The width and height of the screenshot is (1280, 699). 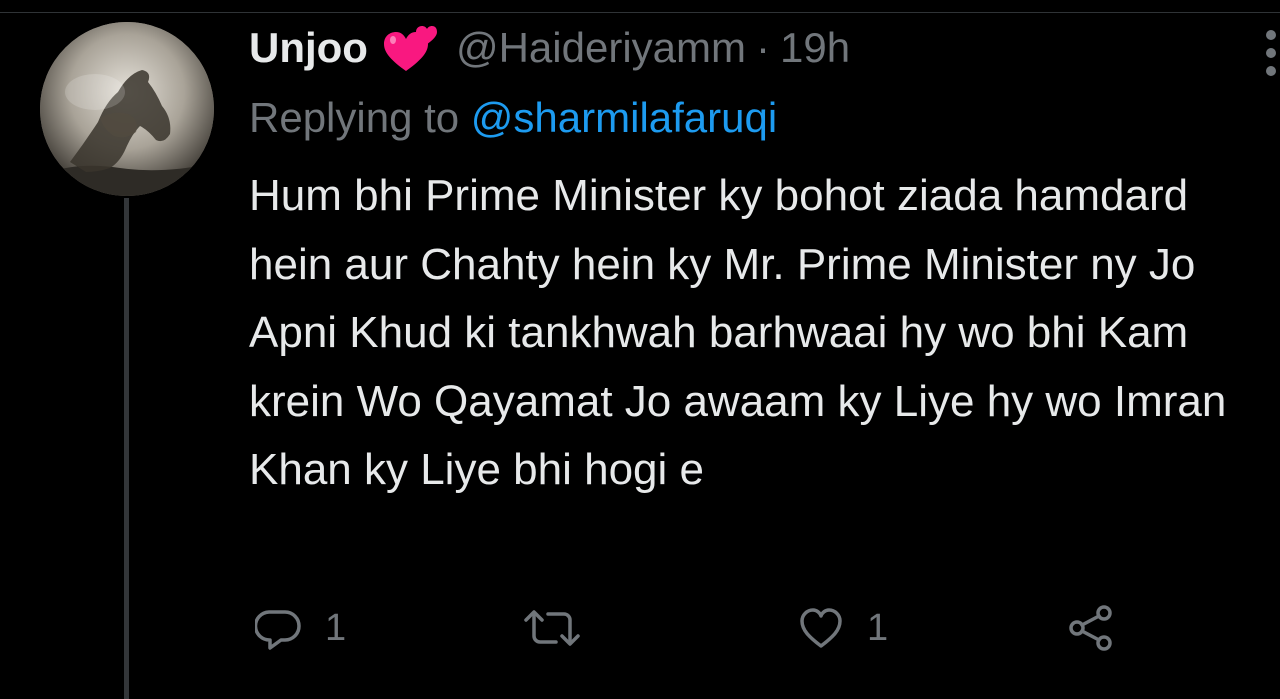 I want to click on replying-to-line: Replying to @sharmilafaruqi, so click(x=513, y=118).